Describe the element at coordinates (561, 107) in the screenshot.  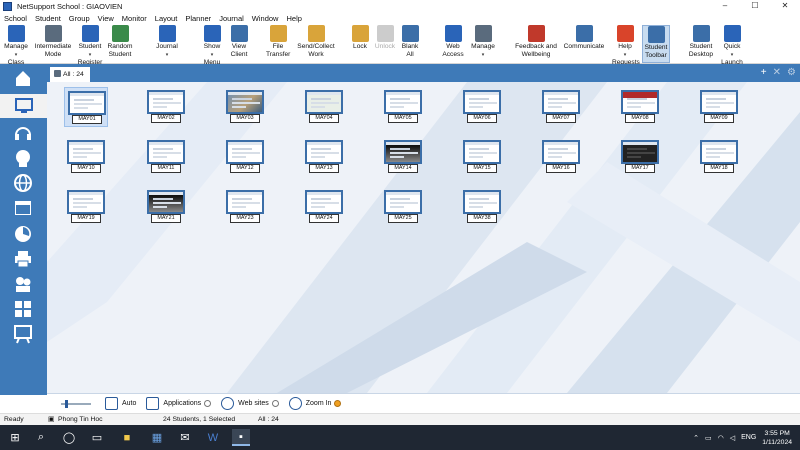
I see `student-thumbnail: MAY07` at that location.